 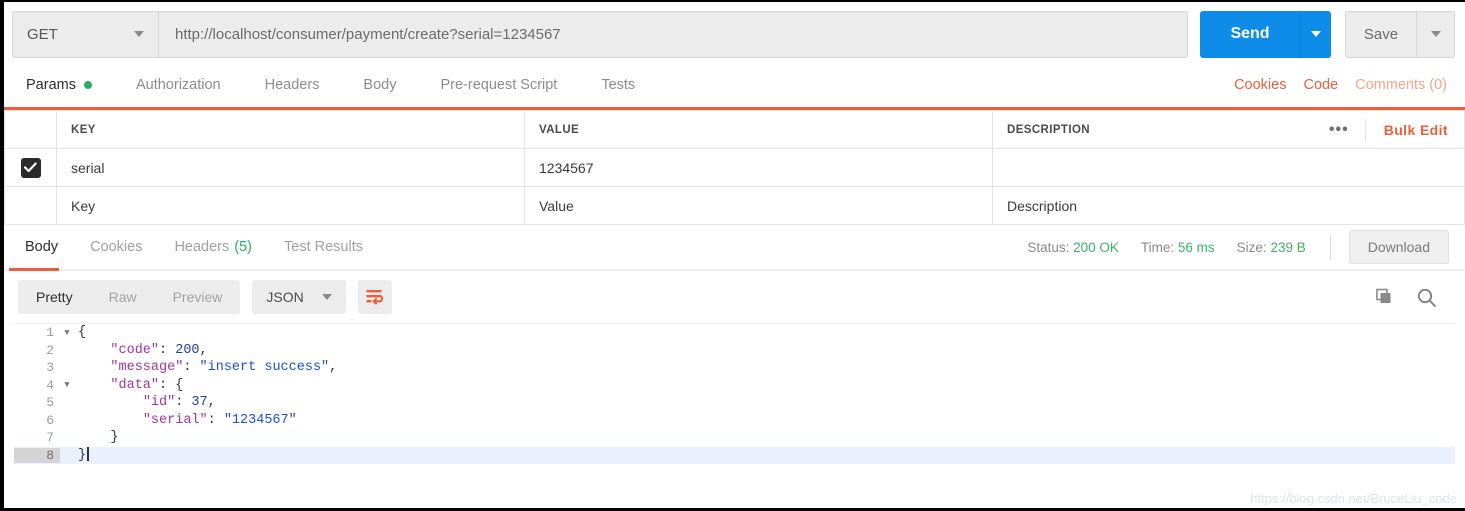 What do you see at coordinates (323, 247) in the screenshot?
I see `response-tab-test-results: Test Results` at bounding box center [323, 247].